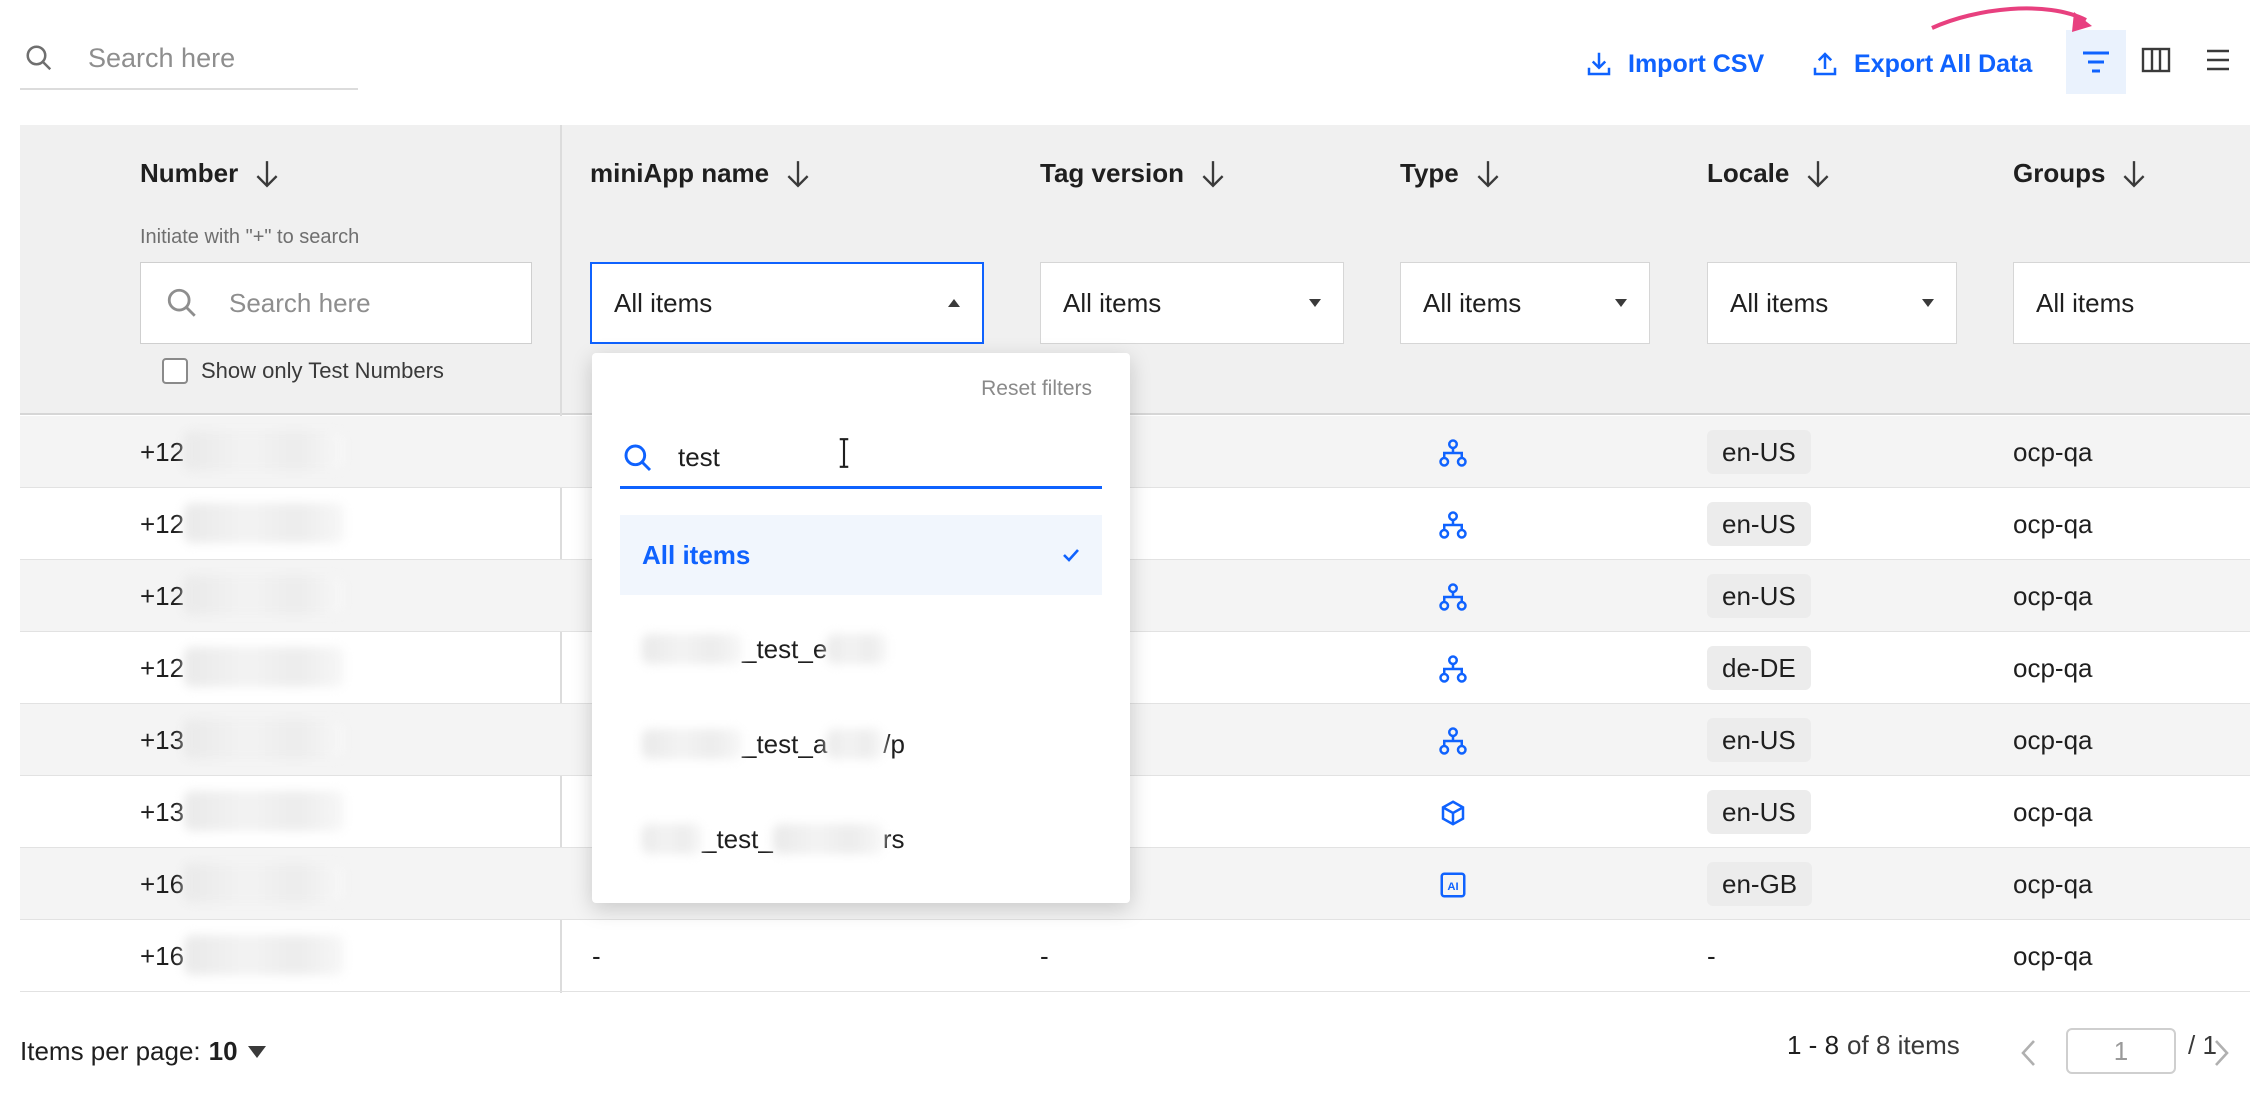 The image size is (2250, 1114). I want to click on items-per-page-label: Items per page:, so click(110, 1051).